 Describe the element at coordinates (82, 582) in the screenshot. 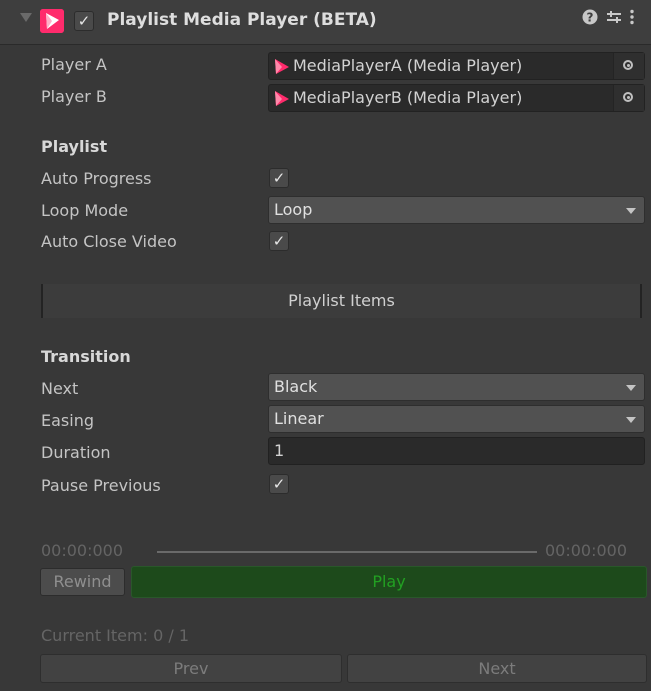

I see `rewind-button: Rewind` at that location.